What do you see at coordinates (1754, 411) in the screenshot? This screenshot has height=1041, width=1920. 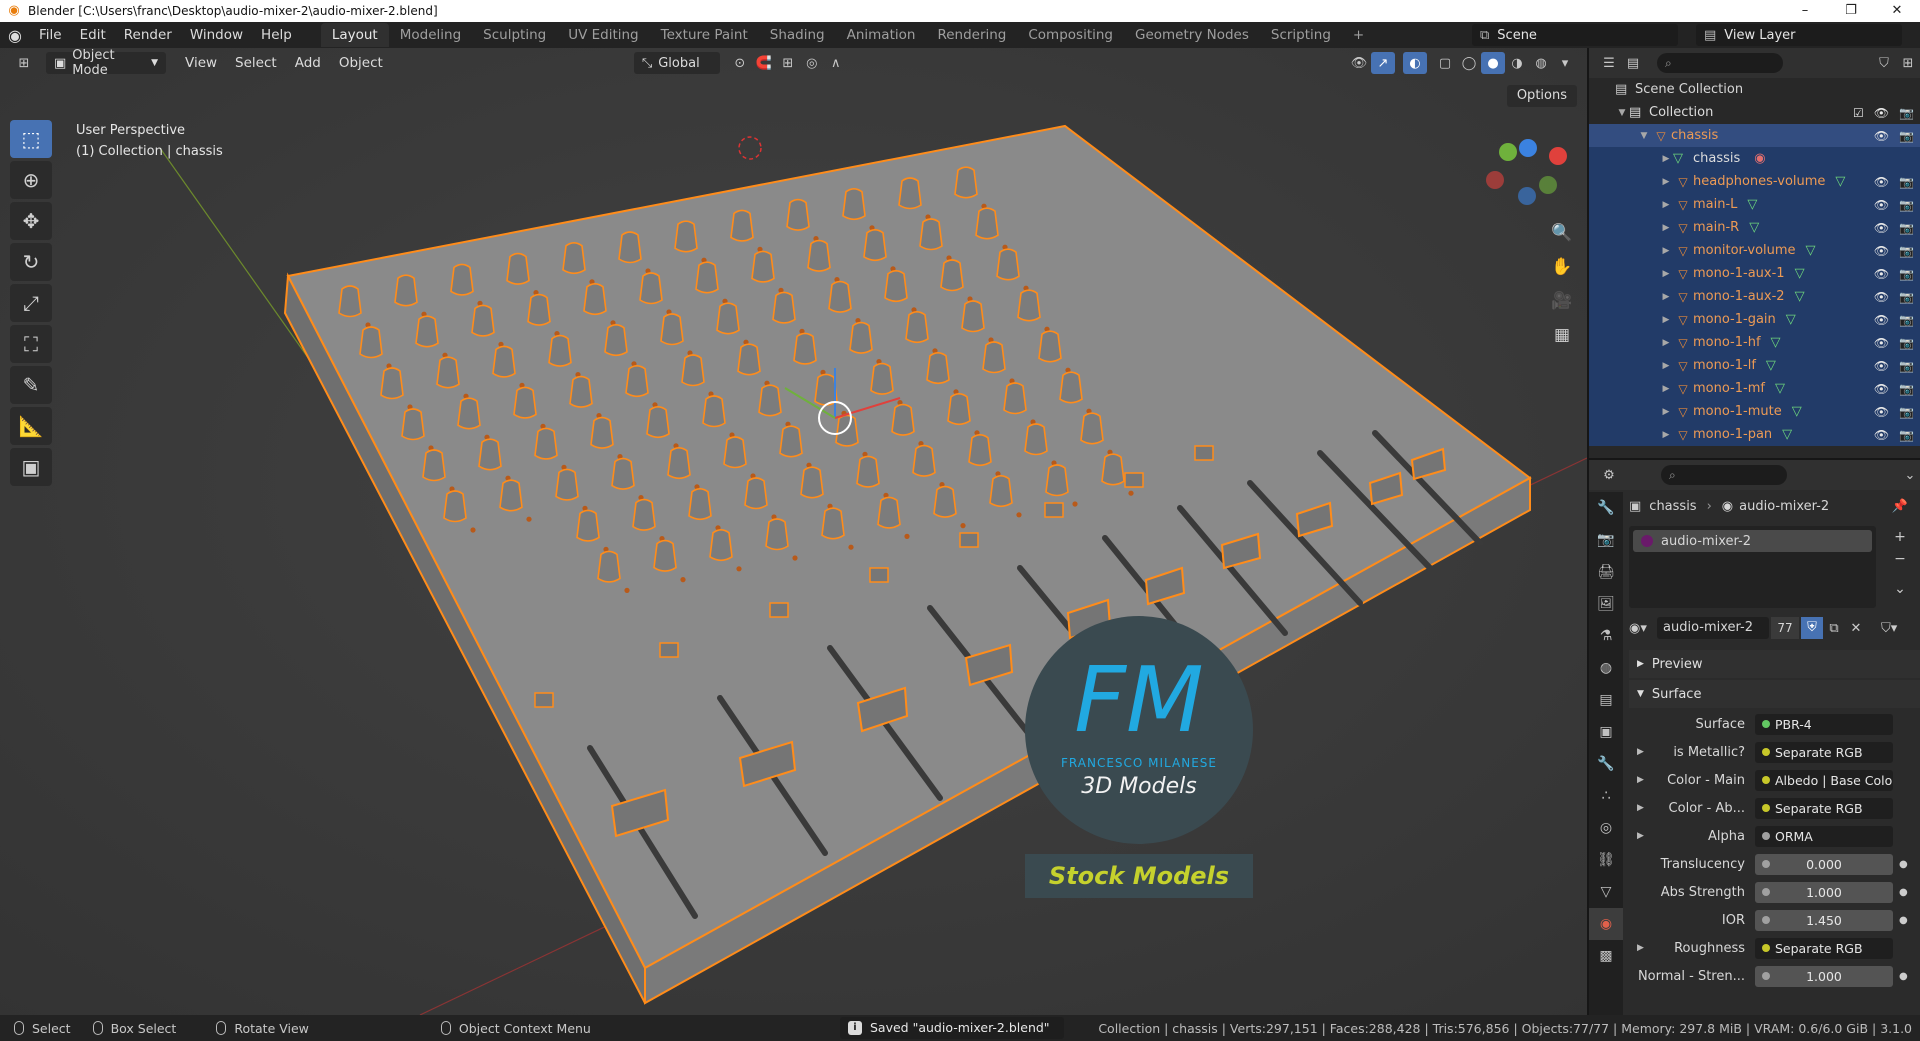 I see `outliner-item-mono-1-mute: ▶ ▽ mono-1-mute ▽ 👁 📷` at bounding box center [1754, 411].